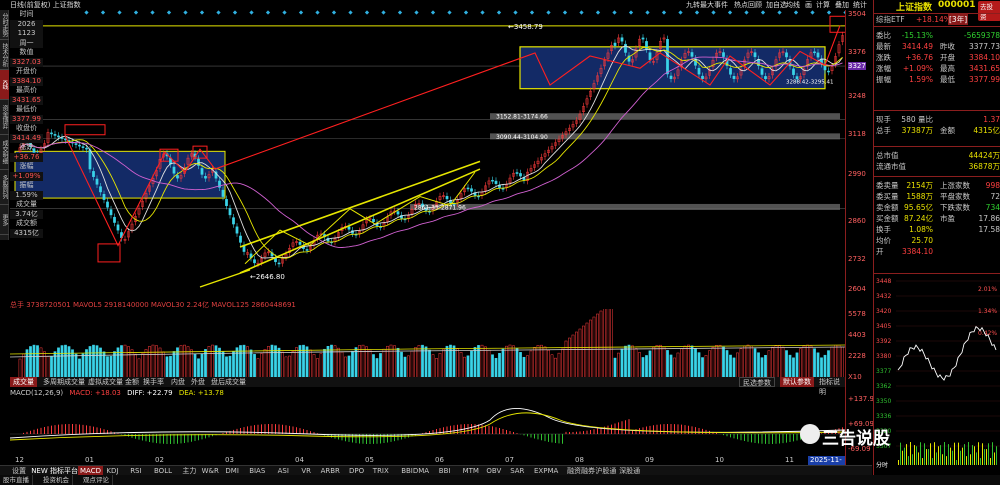  I want to click on bottom-opportunity: 投资机会, so click(56, 480).